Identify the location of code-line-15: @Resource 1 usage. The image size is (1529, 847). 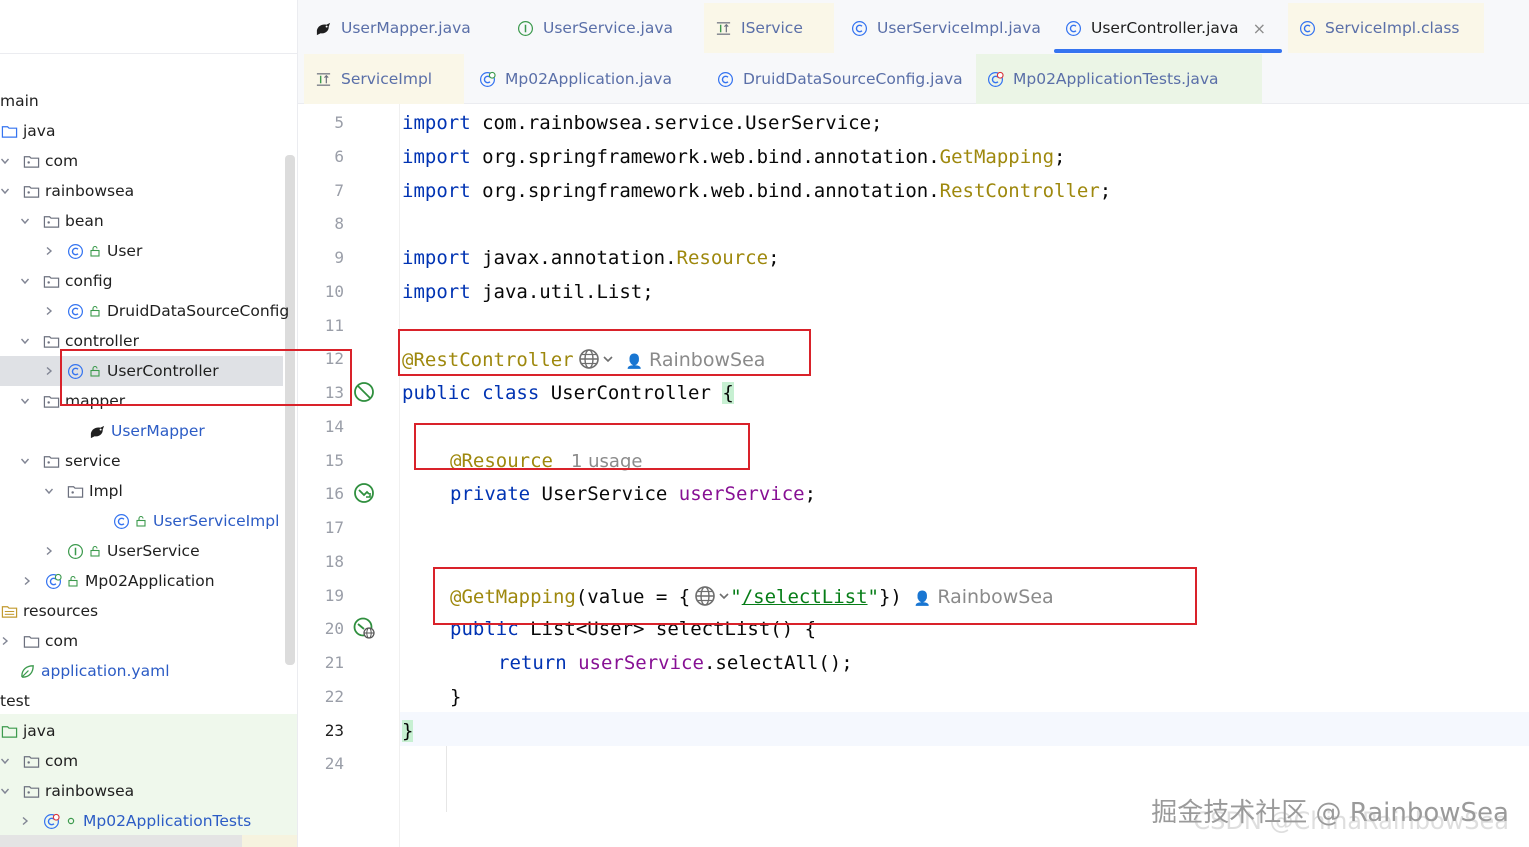
(546, 461).